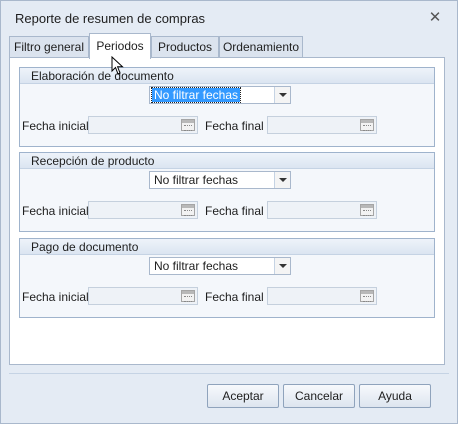  What do you see at coordinates (229, 17) in the screenshot?
I see `title-bar: Reporte de resumen de compras ✕` at bounding box center [229, 17].